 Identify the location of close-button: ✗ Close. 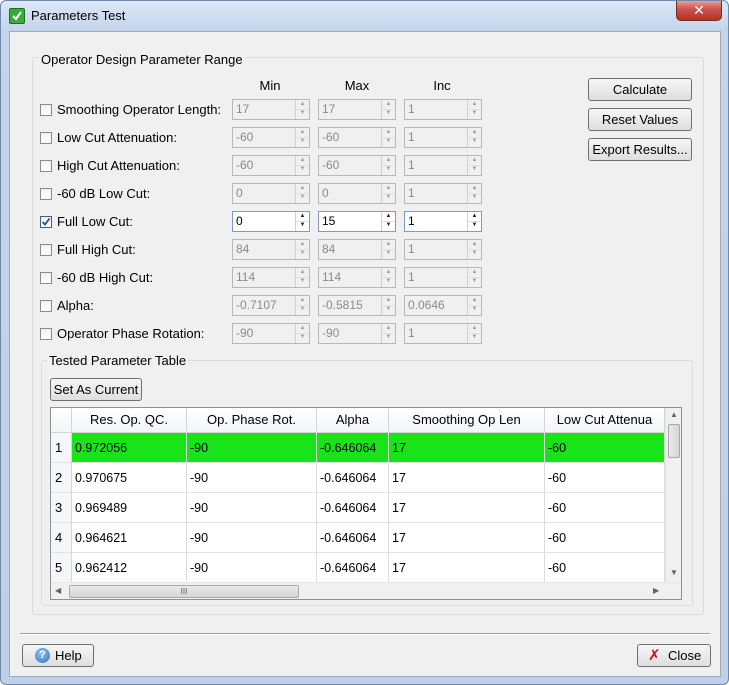
(674, 655).